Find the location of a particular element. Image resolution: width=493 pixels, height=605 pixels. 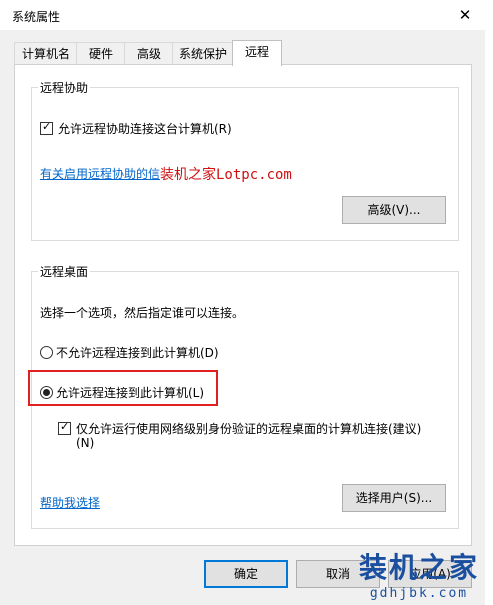

nla-only-checkbox: ✓ is located at coordinates (64, 427).